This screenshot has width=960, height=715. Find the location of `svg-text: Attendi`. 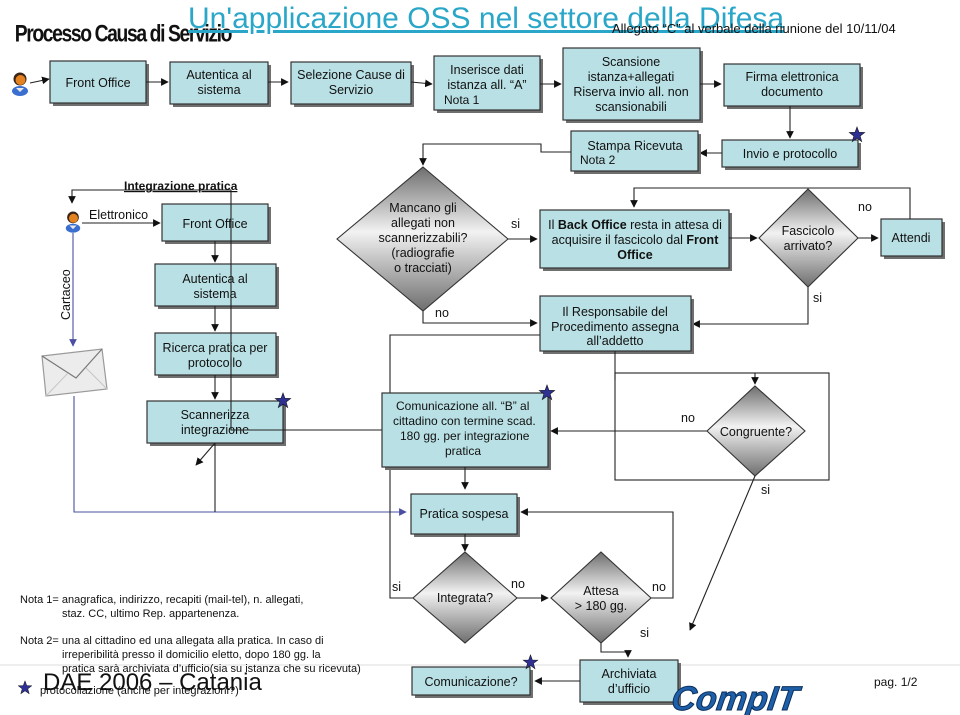

svg-text: Attendi is located at coordinates (911, 238).